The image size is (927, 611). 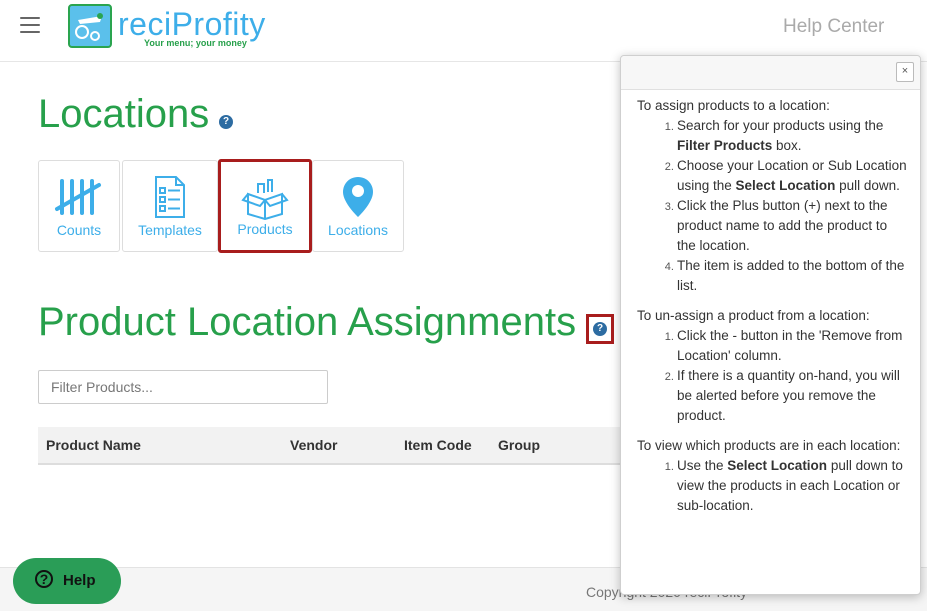 I want to click on help-center-link: Help Center, so click(x=833, y=27).